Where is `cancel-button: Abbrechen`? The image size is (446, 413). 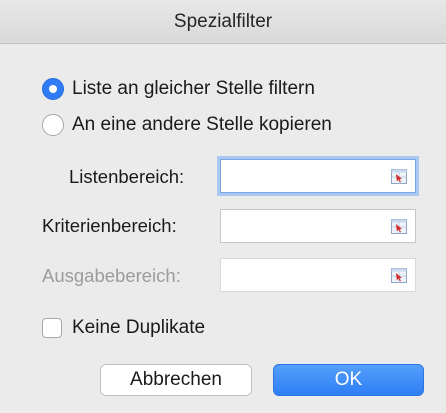
cancel-button: Abbrechen is located at coordinates (176, 380).